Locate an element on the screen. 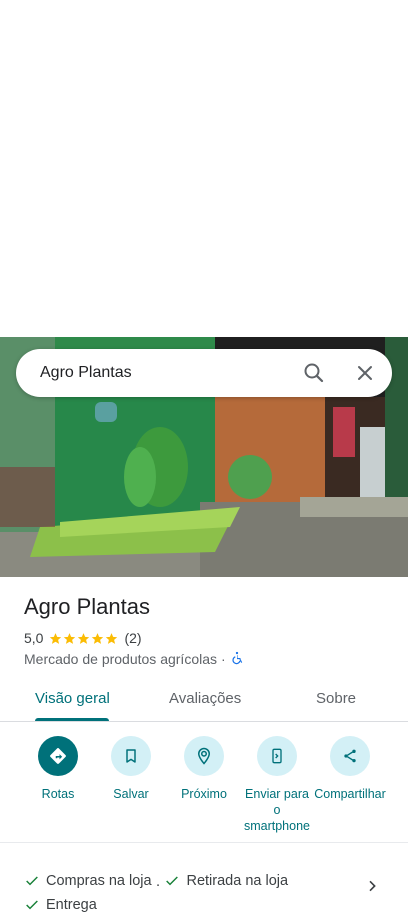 The image size is (408, 914). section-divider is located at coordinates (204, 842).